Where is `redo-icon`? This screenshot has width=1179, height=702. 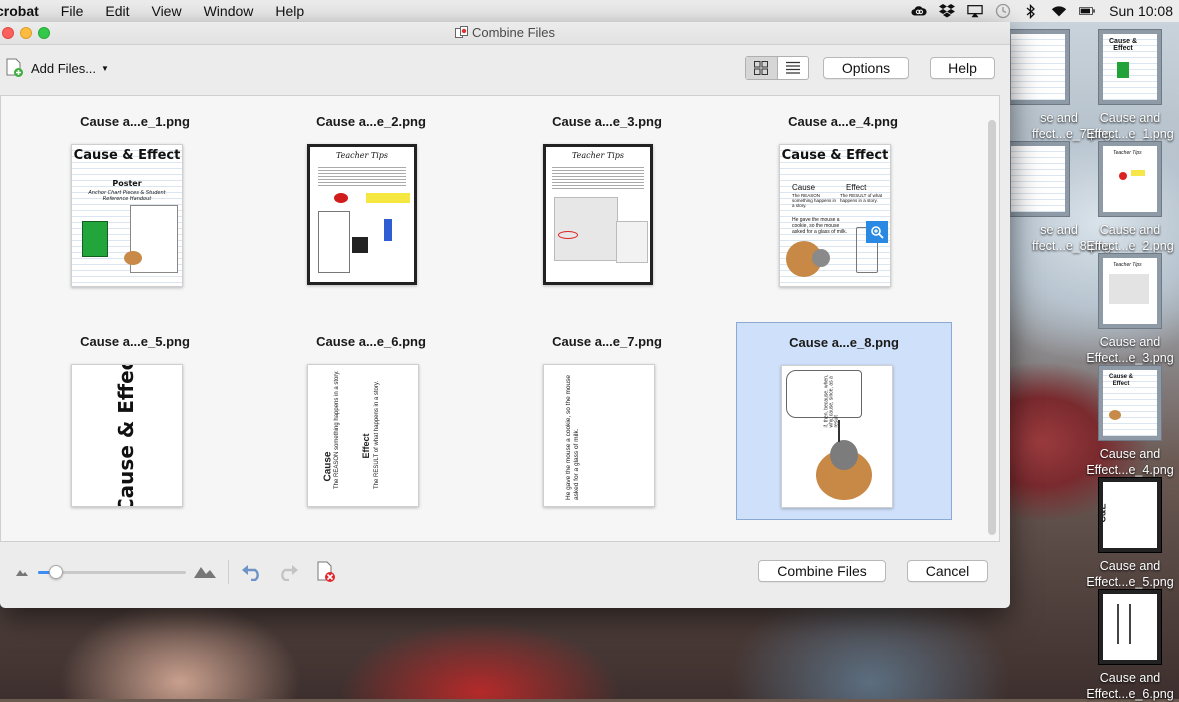 redo-icon is located at coordinates (288, 572).